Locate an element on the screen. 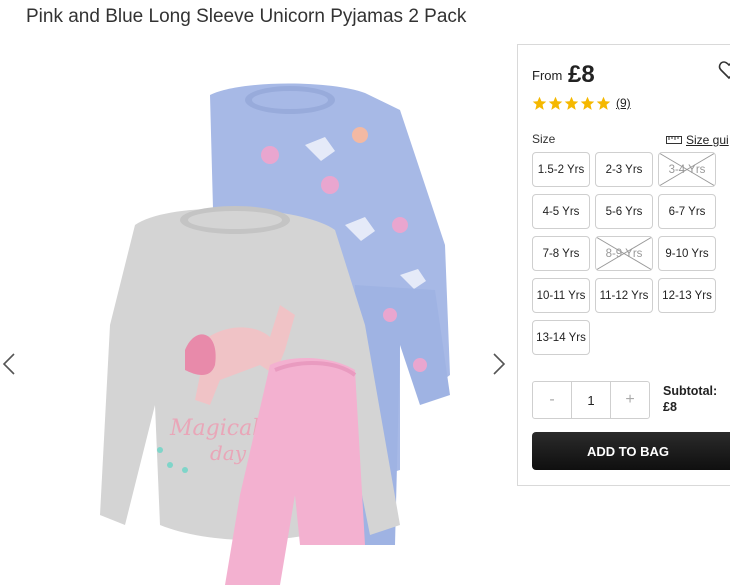 Image resolution: width=730 pixels, height=585 pixels. quantity-input: 1 is located at coordinates (591, 400).